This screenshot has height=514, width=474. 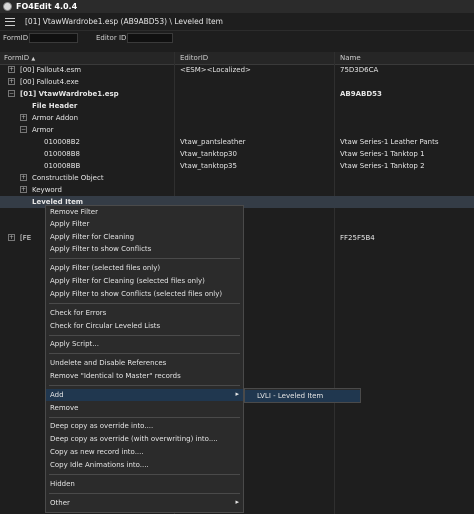 I want to click on add-submenu: LVLI - Leveled Item, so click(x=302, y=395).